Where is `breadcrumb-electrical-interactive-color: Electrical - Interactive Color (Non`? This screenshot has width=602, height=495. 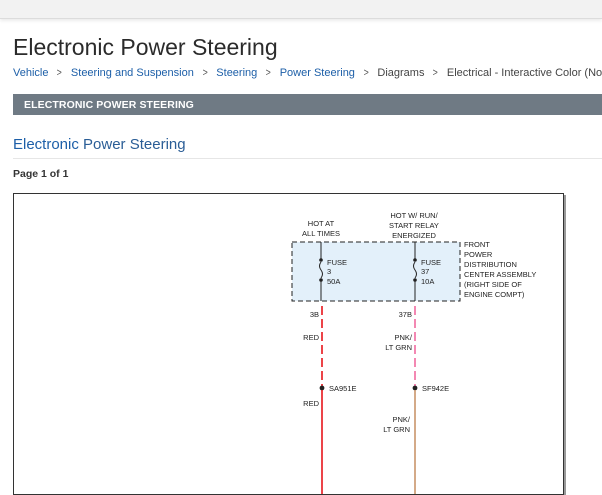 breadcrumb-electrical-interactive-color: Electrical - Interactive Color (Non is located at coordinates (524, 73).